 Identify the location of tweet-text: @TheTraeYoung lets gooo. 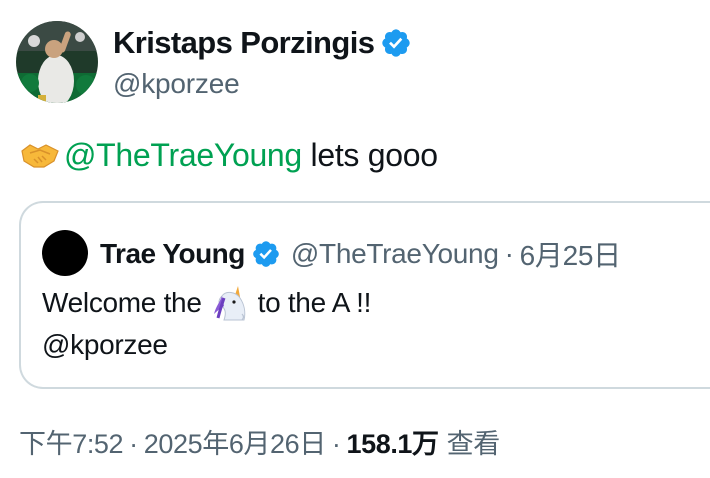
(229, 155).